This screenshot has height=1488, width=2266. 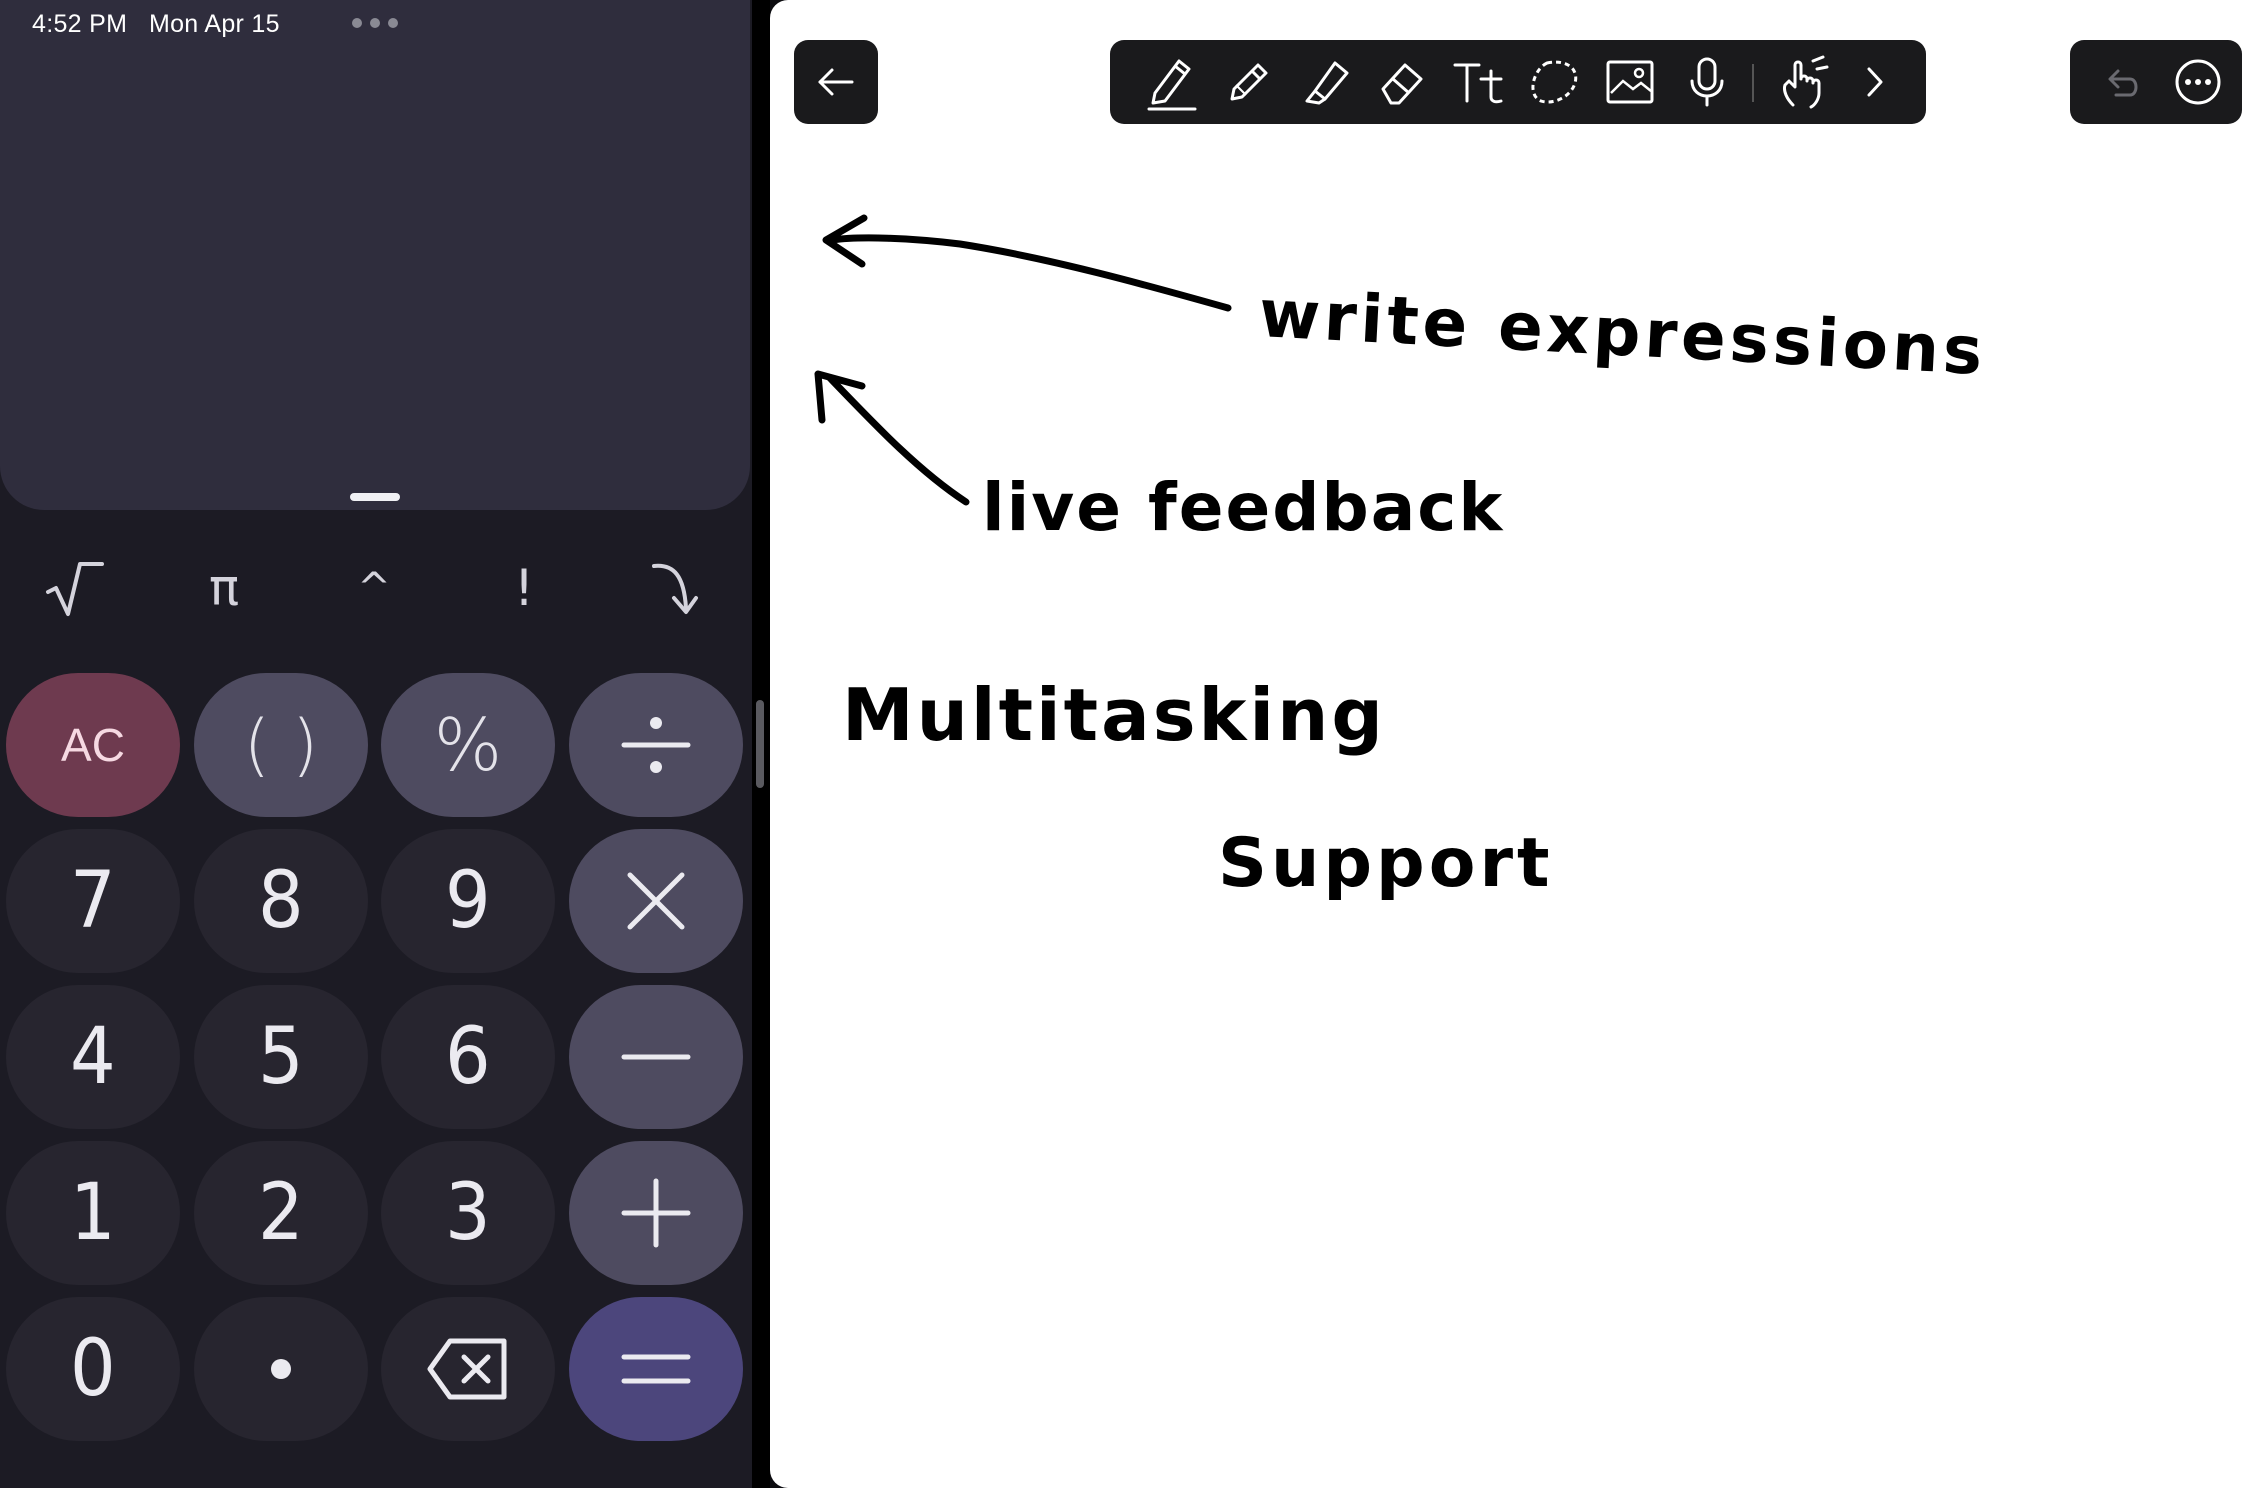 I want to click on calculator-display: 4:52 PM Mon Apr 15, so click(x=375, y=255).